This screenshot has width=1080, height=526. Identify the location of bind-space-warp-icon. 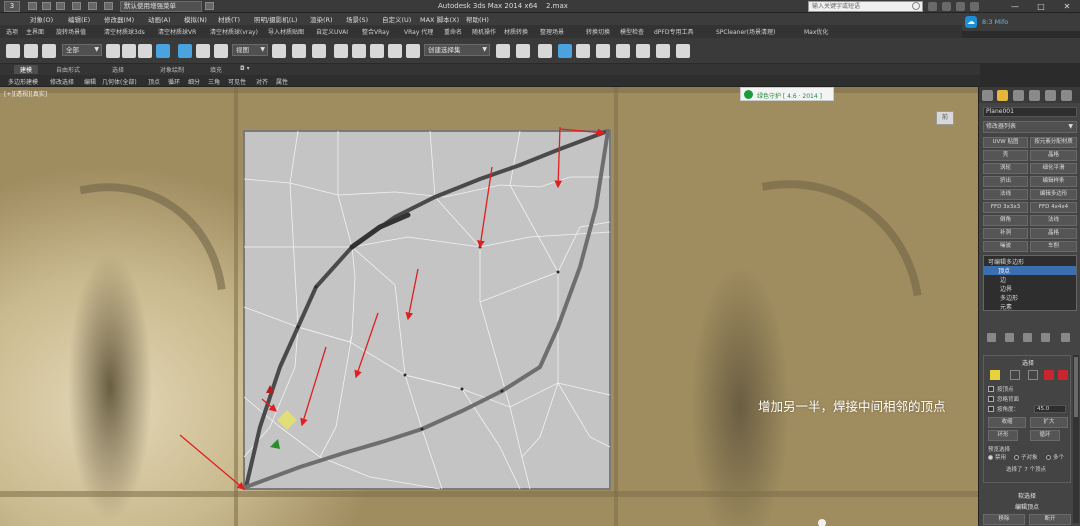
(49, 51).